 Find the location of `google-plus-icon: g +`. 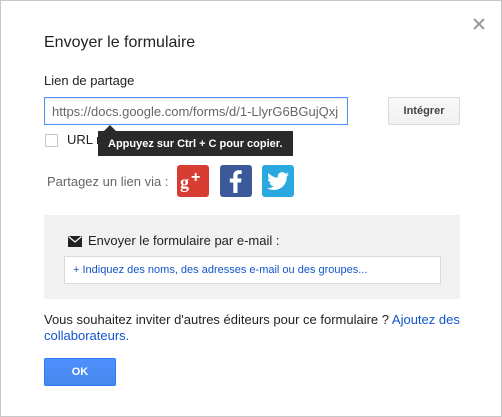

google-plus-icon: g + is located at coordinates (193, 181).